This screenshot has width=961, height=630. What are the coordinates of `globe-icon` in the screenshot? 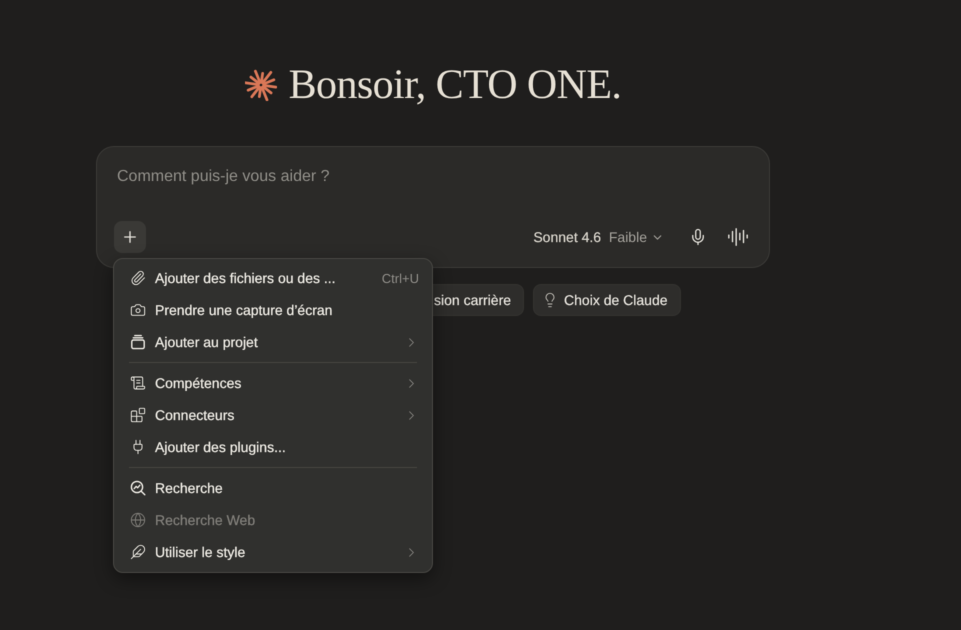 It's located at (138, 520).